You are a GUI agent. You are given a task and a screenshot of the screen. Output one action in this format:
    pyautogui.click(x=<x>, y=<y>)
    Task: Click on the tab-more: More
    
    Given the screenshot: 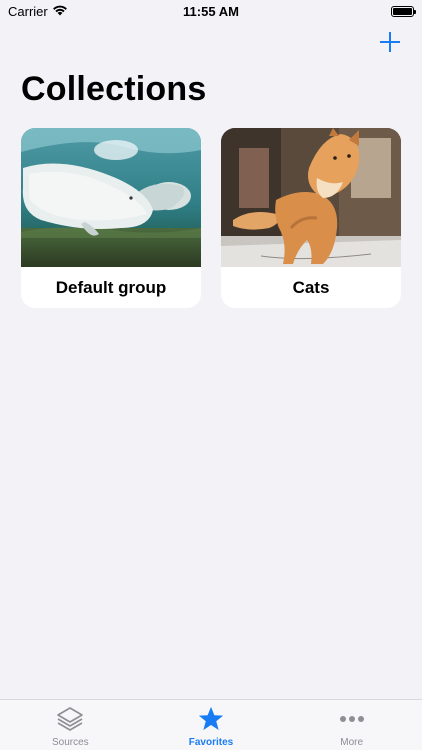 What is the action you would take?
    pyautogui.click(x=351, y=725)
    